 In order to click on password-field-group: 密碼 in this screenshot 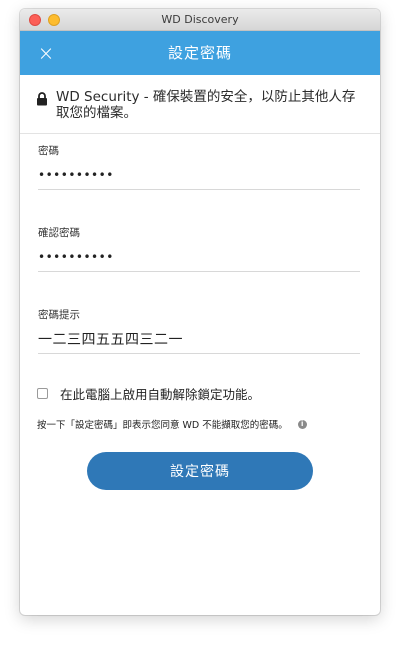, I will do `click(199, 162)`.